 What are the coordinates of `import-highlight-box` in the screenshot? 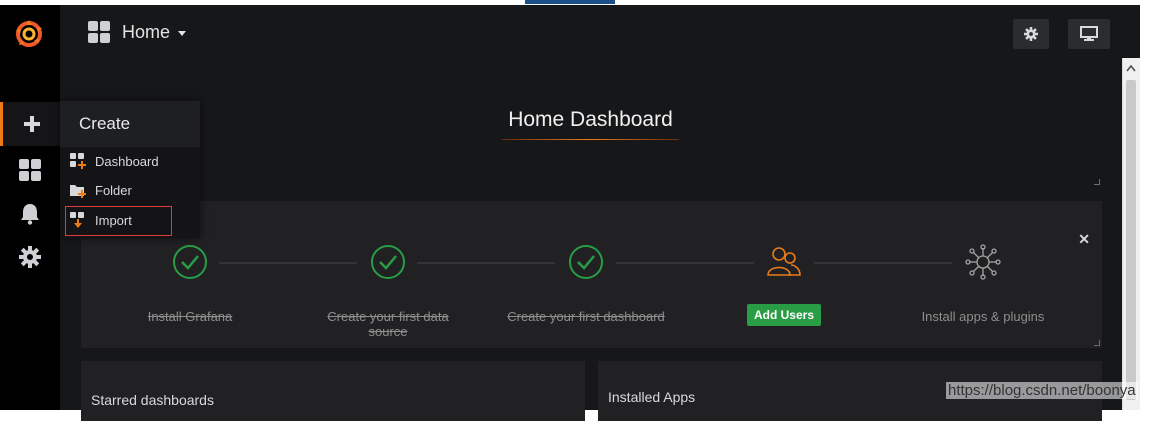 It's located at (118, 221).